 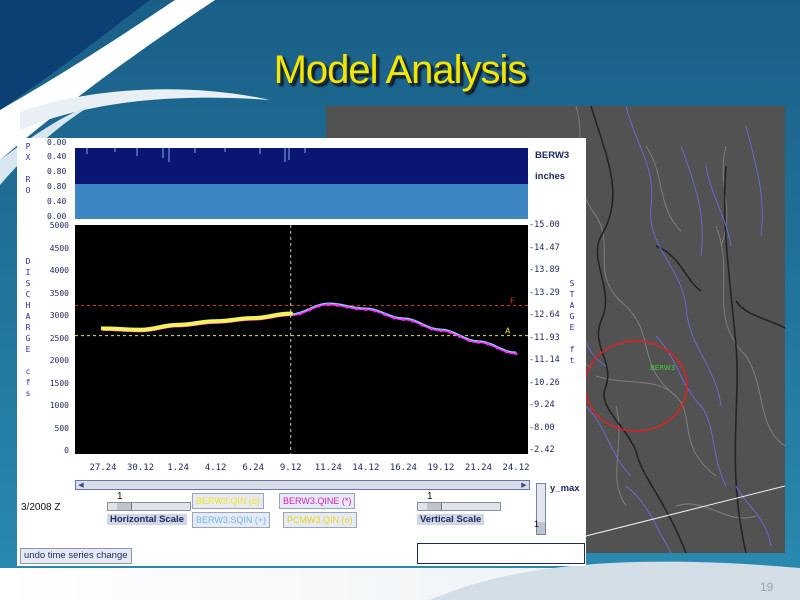 What do you see at coordinates (508, 331) in the screenshot?
I see `action-marker: A` at bounding box center [508, 331].